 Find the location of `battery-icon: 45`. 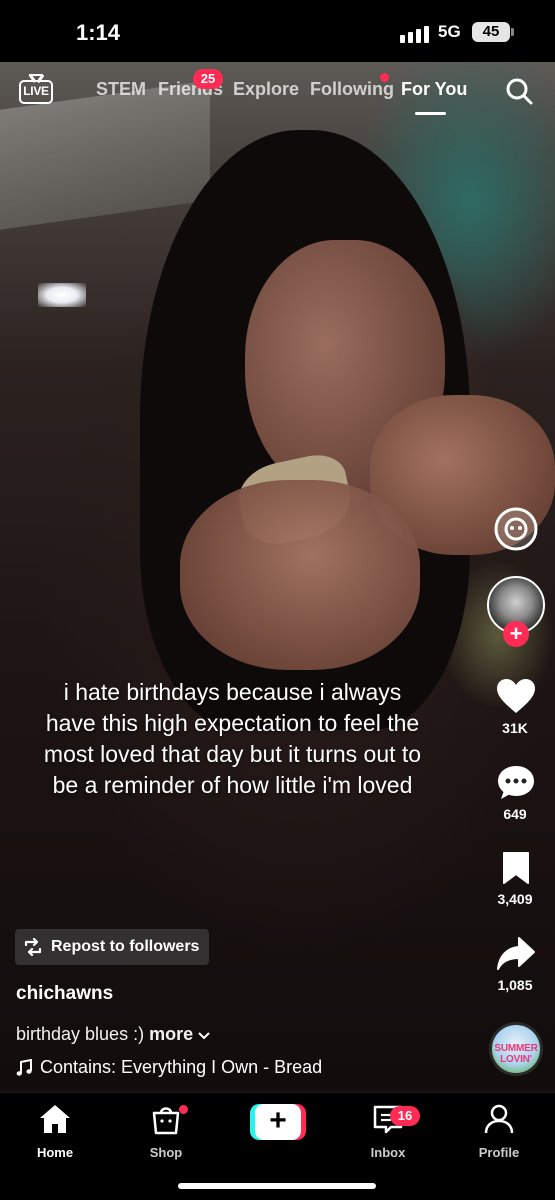

battery-icon: 45 is located at coordinates (491, 32).